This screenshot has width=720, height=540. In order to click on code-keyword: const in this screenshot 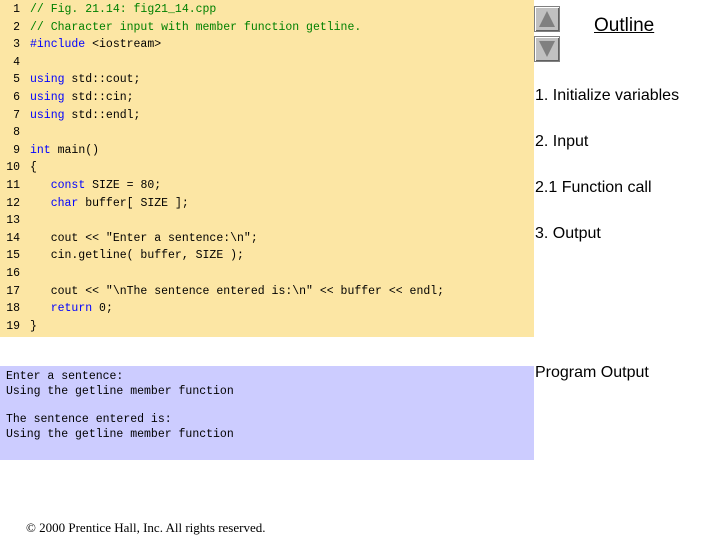, I will do `click(68, 185)`.